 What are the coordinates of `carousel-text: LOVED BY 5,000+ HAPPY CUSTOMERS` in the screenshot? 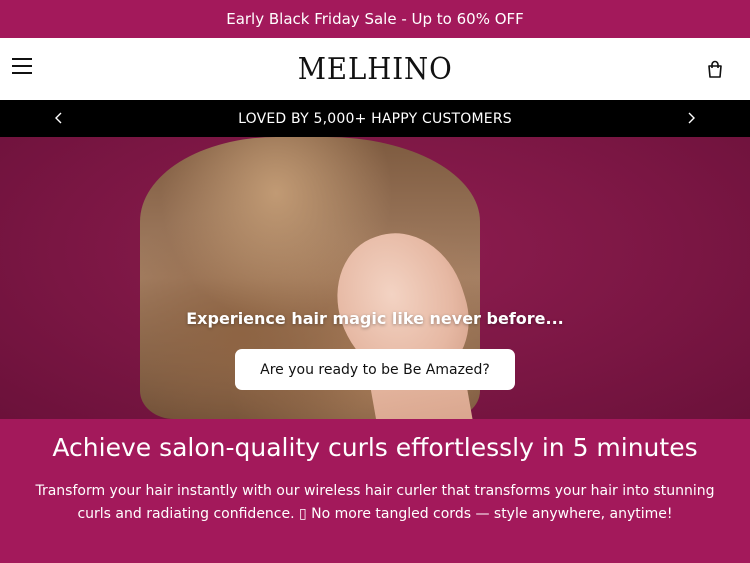 It's located at (375, 118).